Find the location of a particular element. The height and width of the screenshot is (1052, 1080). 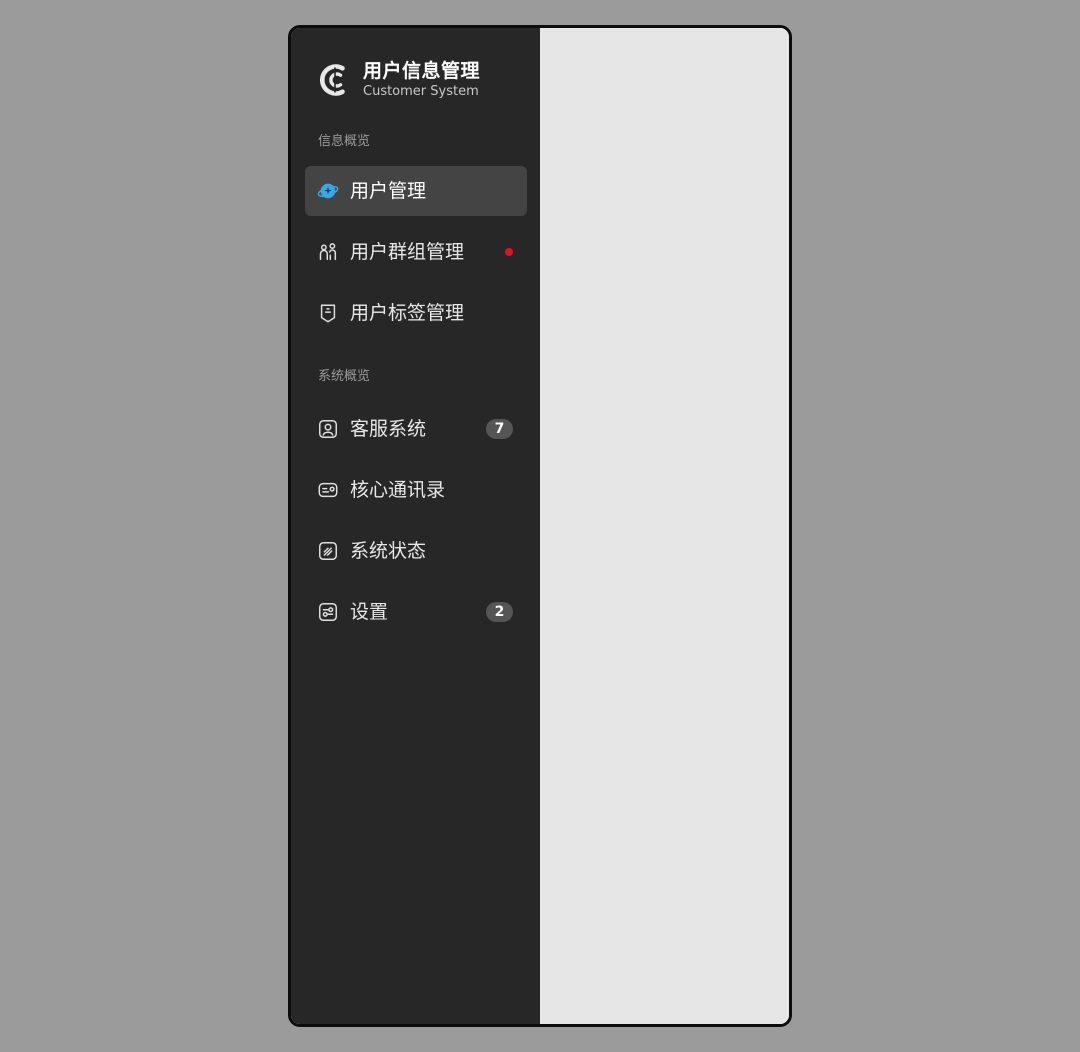

brand-logo-icon is located at coordinates (332, 80).